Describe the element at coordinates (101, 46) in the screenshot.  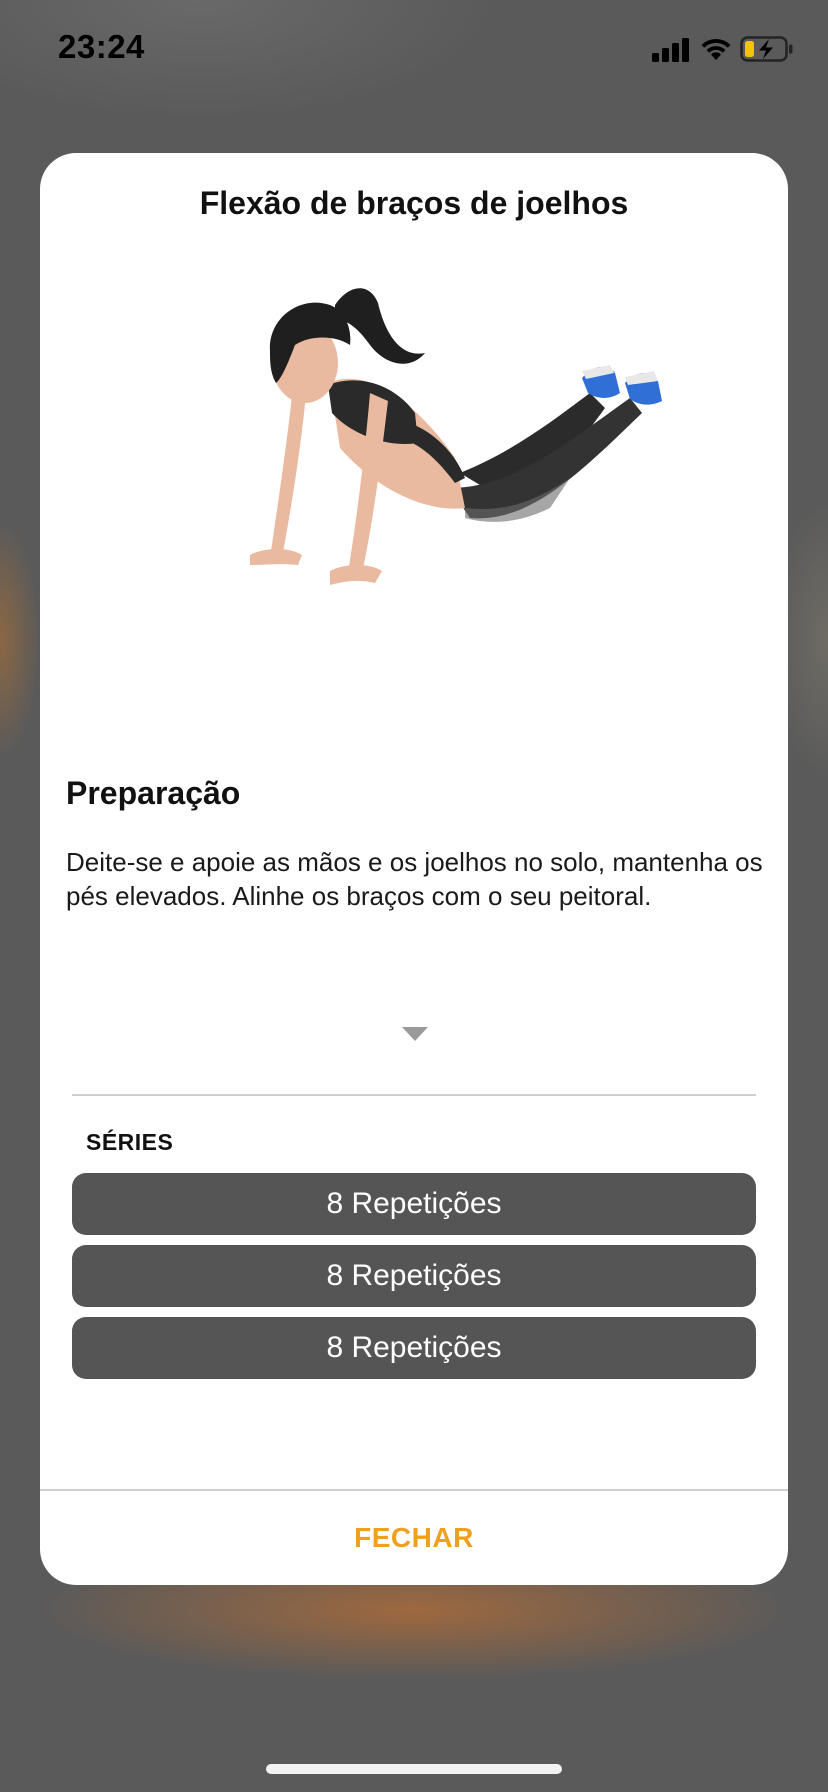
I see `status-time: 23:24` at that location.